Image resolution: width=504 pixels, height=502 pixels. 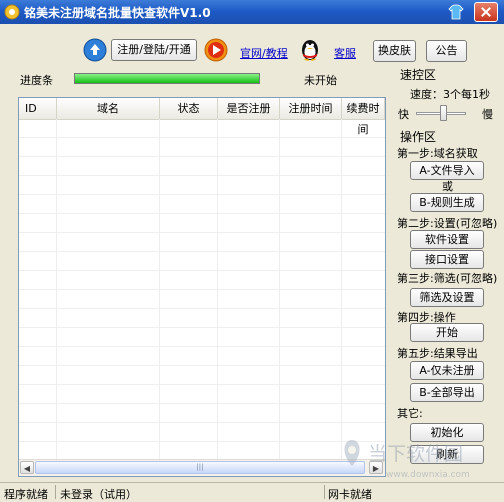 I want to click on change-skin-button: 换皮肤, so click(x=394, y=51).